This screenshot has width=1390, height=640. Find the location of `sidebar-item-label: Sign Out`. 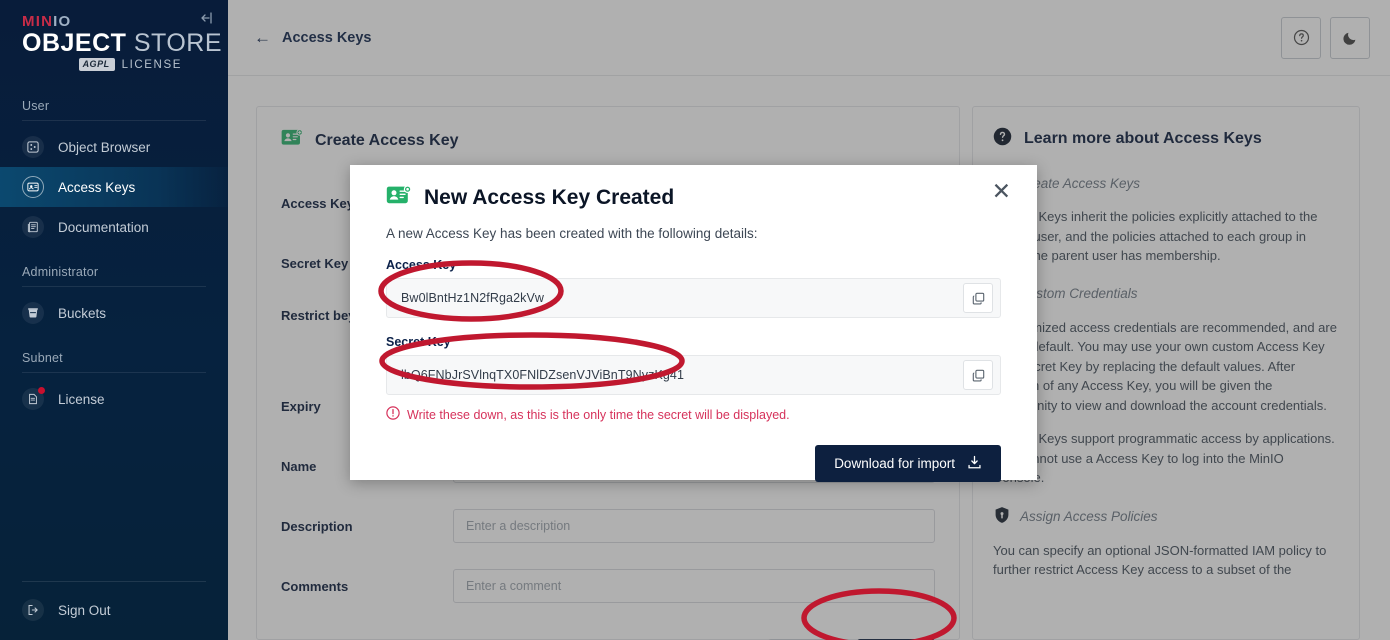

sidebar-item-label: Sign Out is located at coordinates (84, 610).